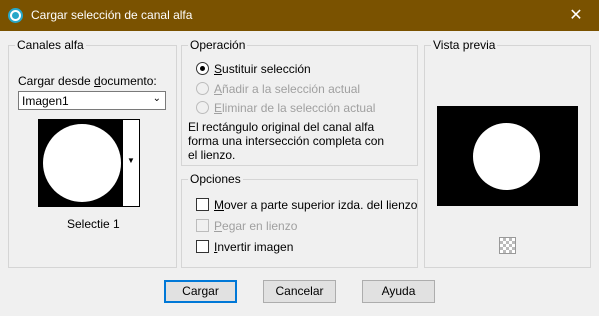 This screenshot has height=316, width=599. Describe the element at coordinates (131, 160) in the screenshot. I see `dropdown-arrow-icon: ▼` at that location.